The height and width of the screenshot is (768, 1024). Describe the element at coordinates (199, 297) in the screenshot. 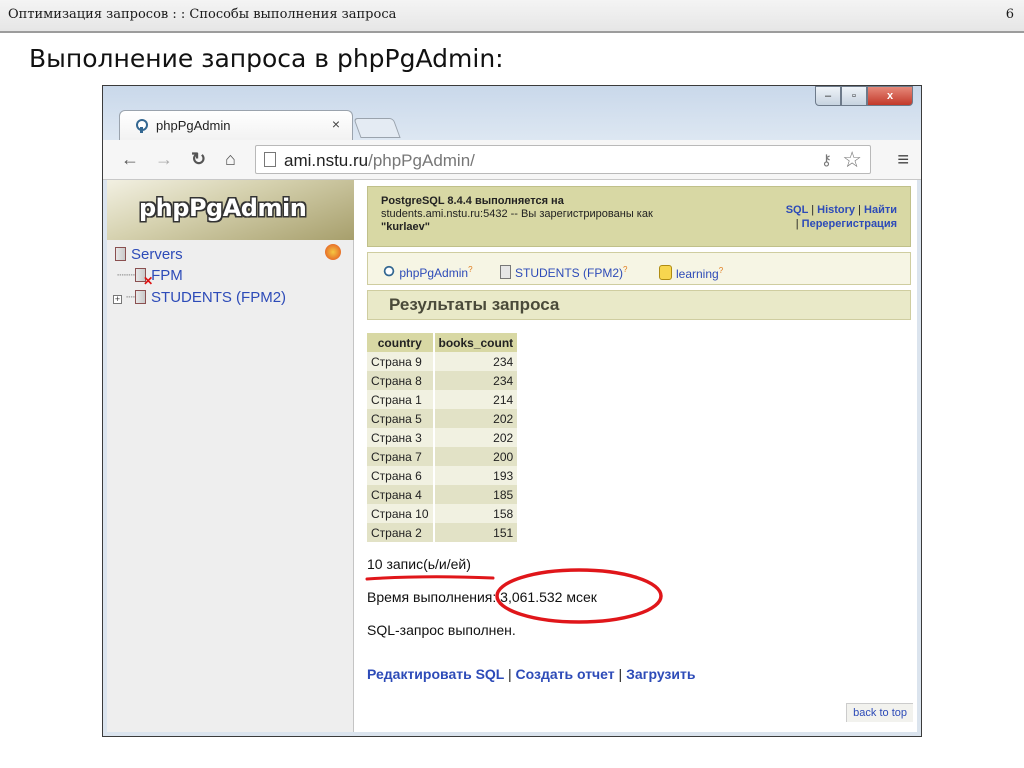

I see `tree-item-students: + ┈ STUDENTS (FPM2)` at that location.